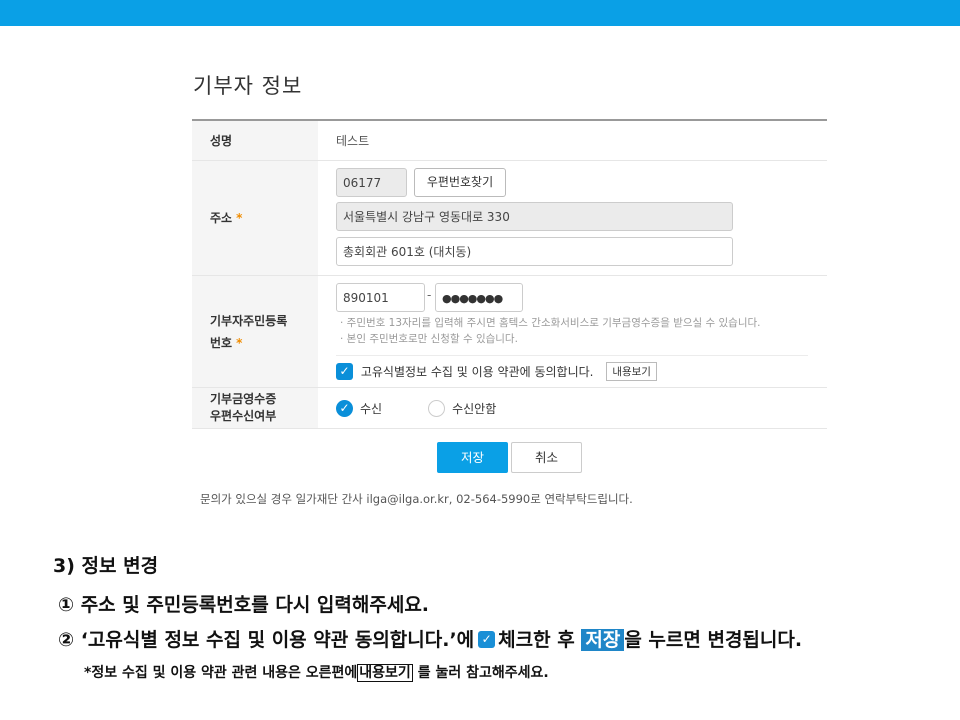 The height and width of the screenshot is (720, 960). Describe the element at coordinates (385, 673) in the screenshot. I see `view-terms-boxed: 내용보기` at that location.